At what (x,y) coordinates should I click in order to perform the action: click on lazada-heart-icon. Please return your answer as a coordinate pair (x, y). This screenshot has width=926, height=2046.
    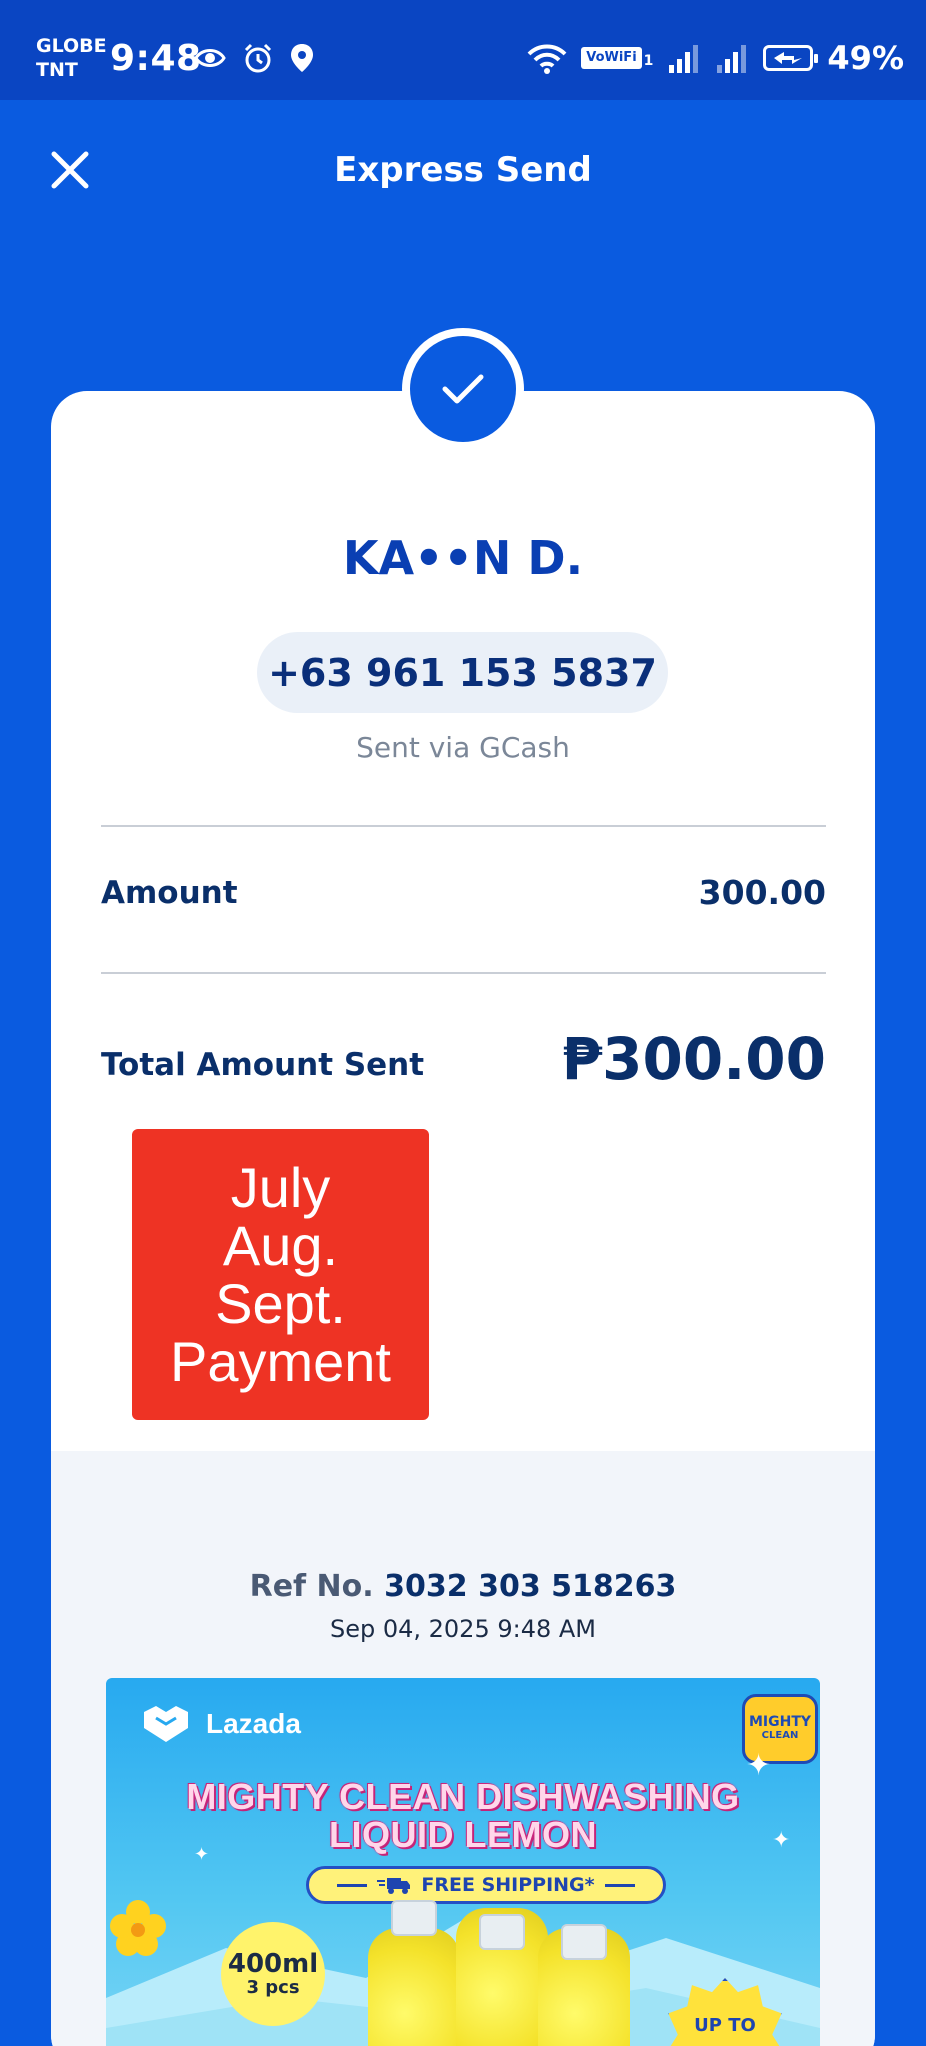
    Looking at the image, I should click on (166, 1724).